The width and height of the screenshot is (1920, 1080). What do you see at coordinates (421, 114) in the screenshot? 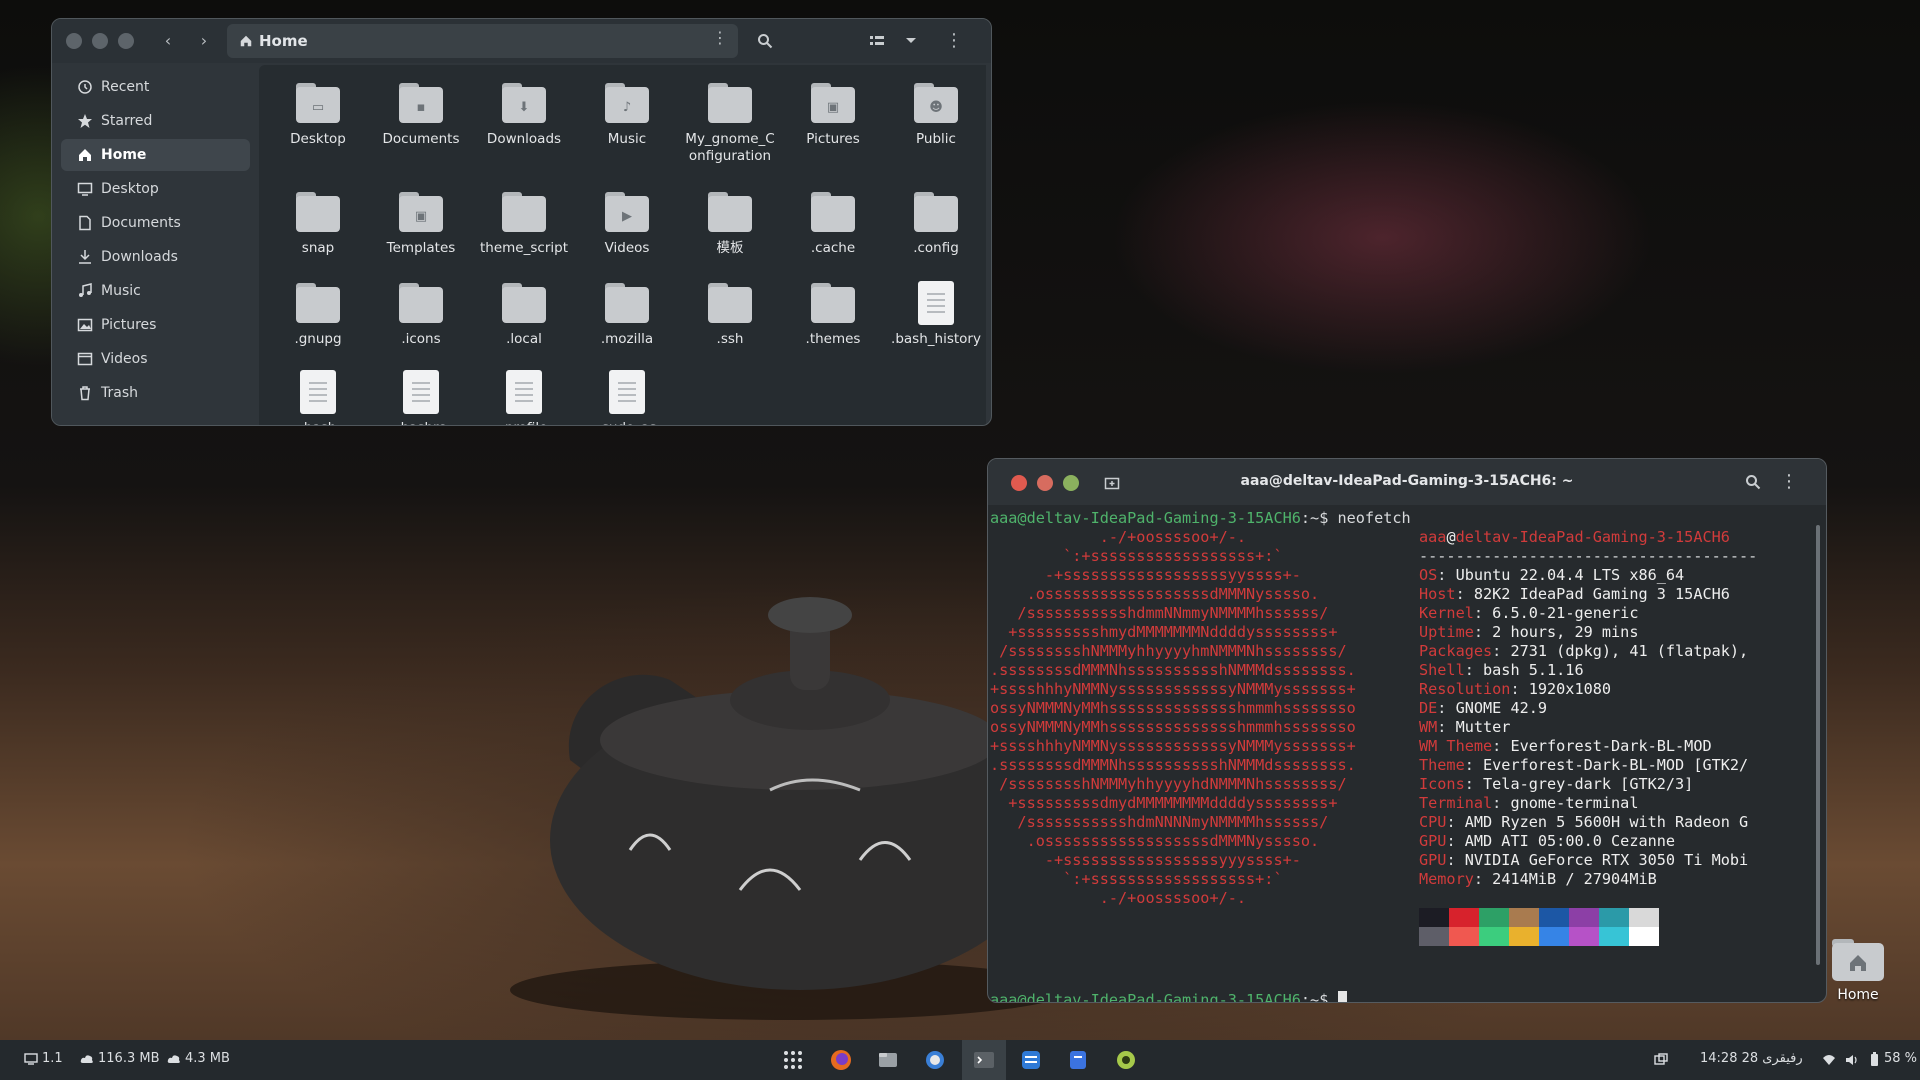
I see `folder-item: ▪ Documents` at bounding box center [421, 114].